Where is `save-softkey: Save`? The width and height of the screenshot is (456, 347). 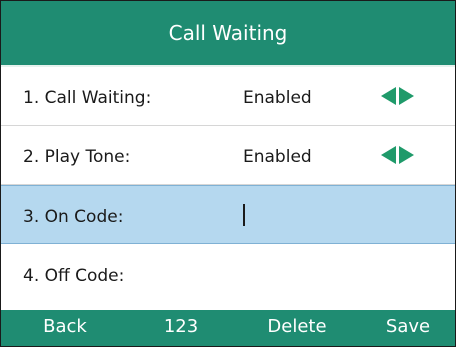
save-softkey: Save is located at coordinates (406, 331).